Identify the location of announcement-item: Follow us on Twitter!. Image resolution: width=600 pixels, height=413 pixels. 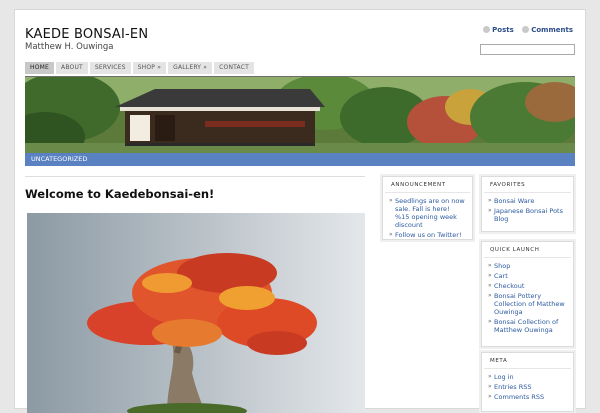
(427, 235).